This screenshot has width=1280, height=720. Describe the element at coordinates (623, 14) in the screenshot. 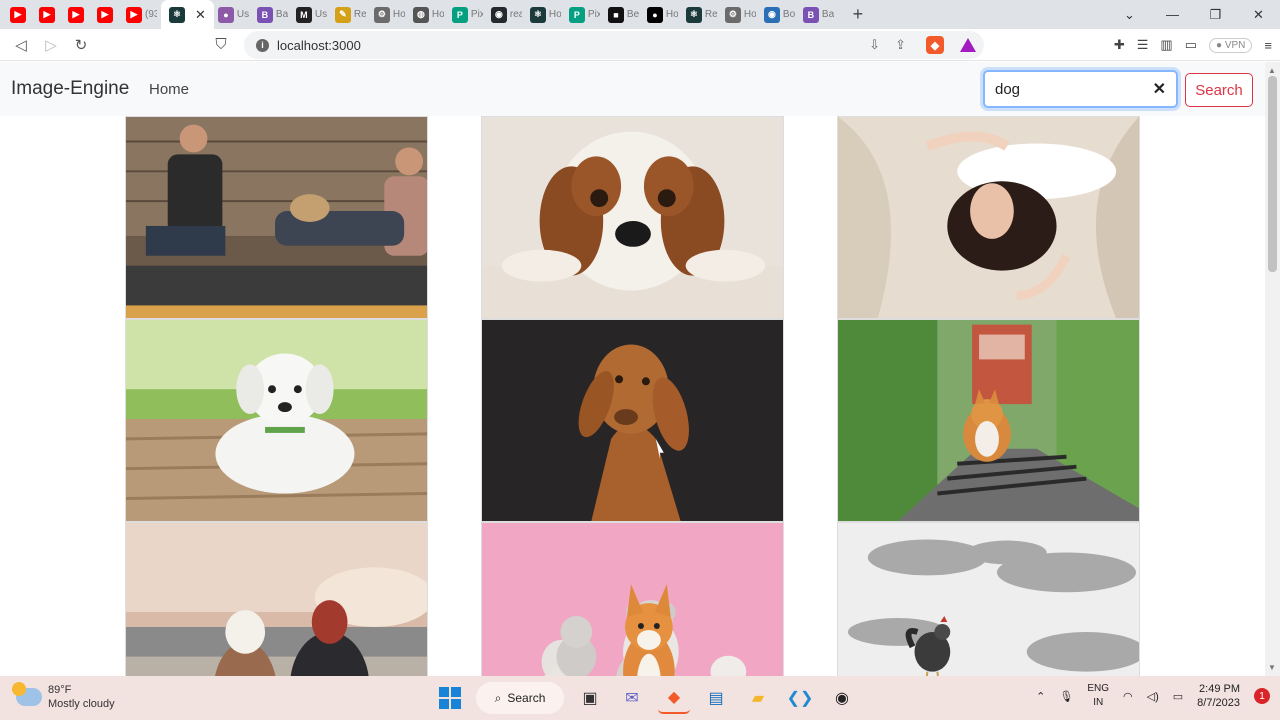

I see `browser-tab: ■ Be` at that location.